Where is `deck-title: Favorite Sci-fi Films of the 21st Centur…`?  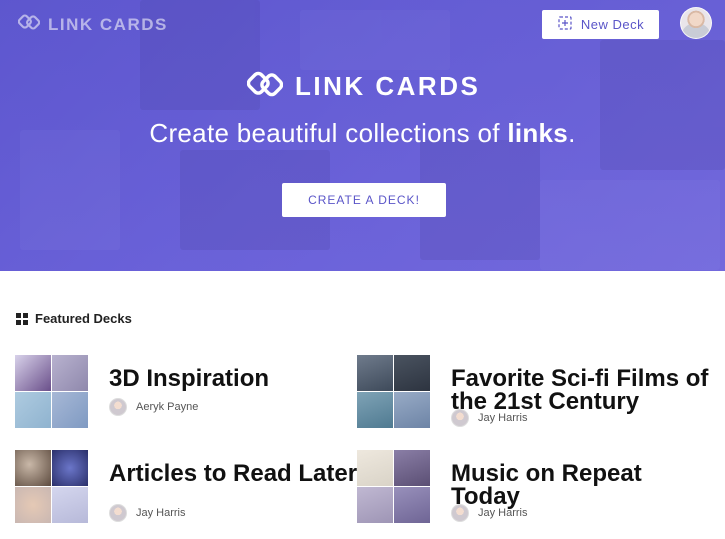 deck-title: Favorite Sci-fi Films of the 21st Centur… is located at coordinates (586, 390).